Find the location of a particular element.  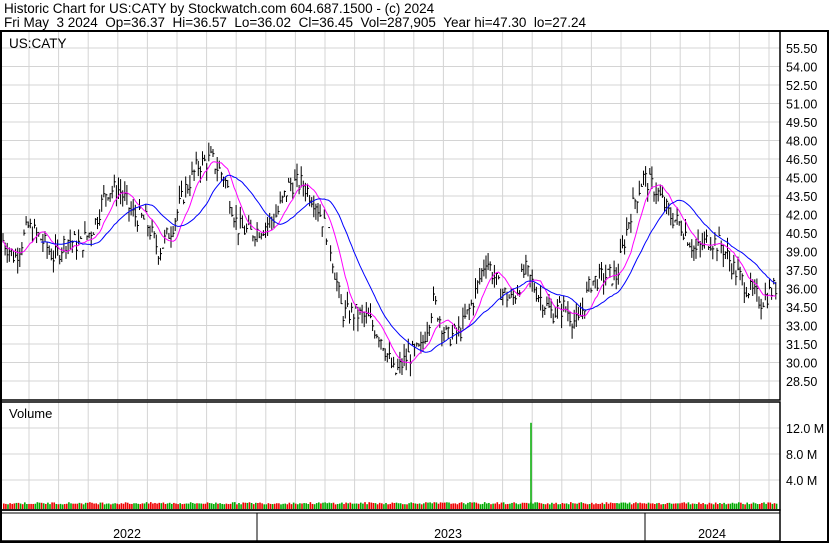

price-tick-label: 55.50 is located at coordinates (801, 49).